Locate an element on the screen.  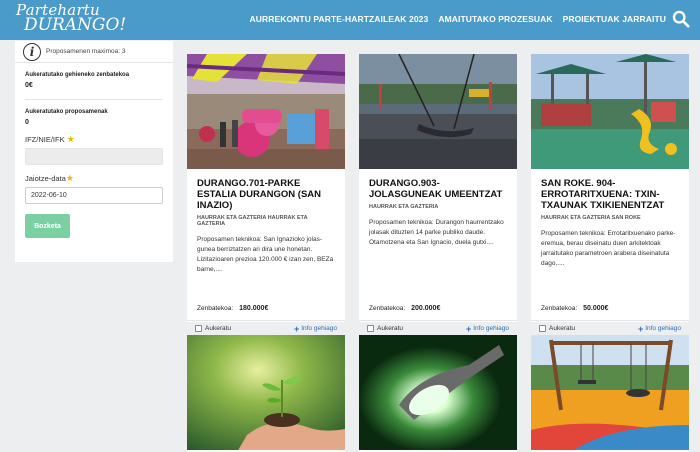
selected-block: Aukeratutako proposamenak 0 is located at coordinates (94, 113).